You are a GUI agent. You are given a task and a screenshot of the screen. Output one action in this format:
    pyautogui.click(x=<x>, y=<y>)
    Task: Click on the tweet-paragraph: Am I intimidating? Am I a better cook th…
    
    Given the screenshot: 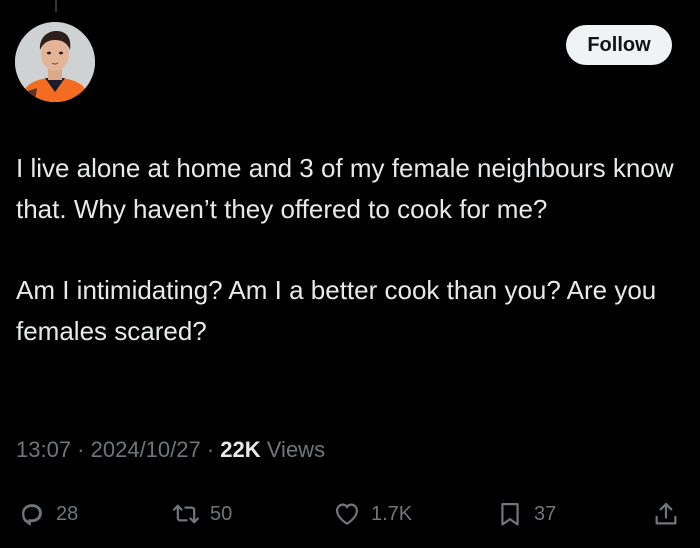 What is the action you would take?
    pyautogui.click(x=336, y=310)
    